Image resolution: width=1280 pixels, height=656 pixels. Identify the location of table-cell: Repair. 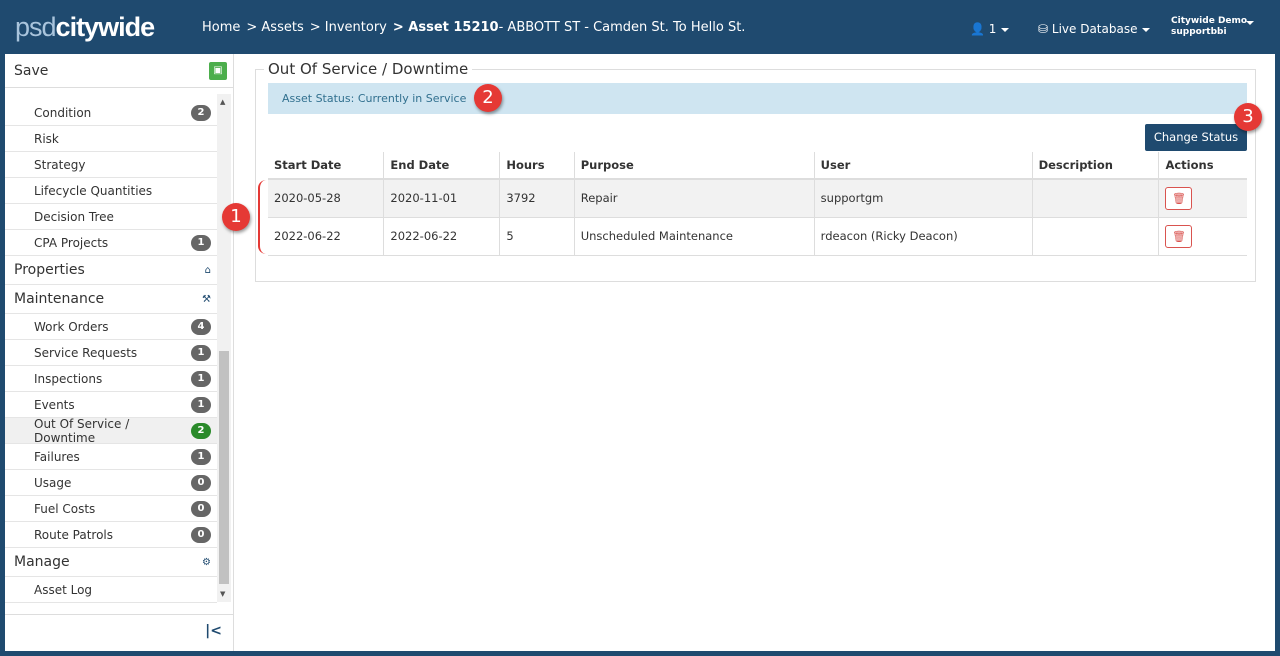
(694, 198).